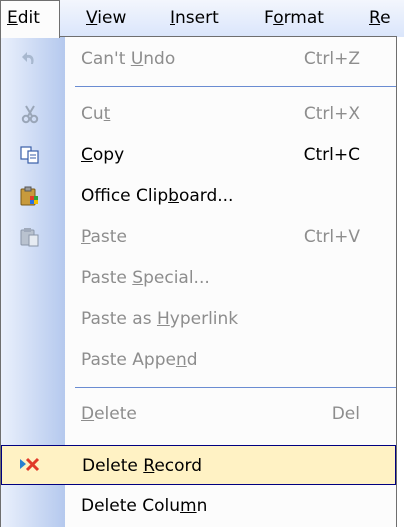 The width and height of the screenshot is (404, 527). Describe the element at coordinates (331, 237) in the screenshot. I see `shortcut-paste: Ctrl+V` at that location.